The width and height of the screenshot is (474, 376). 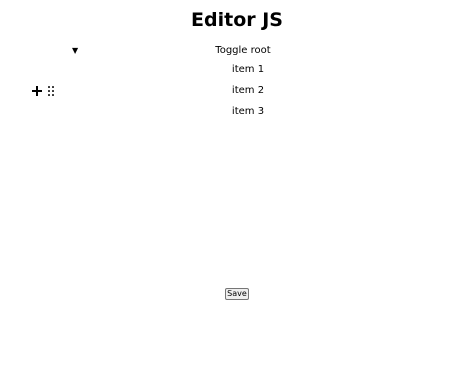 What do you see at coordinates (237, 70) in the screenshot?
I see `list-item: item 1` at bounding box center [237, 70].